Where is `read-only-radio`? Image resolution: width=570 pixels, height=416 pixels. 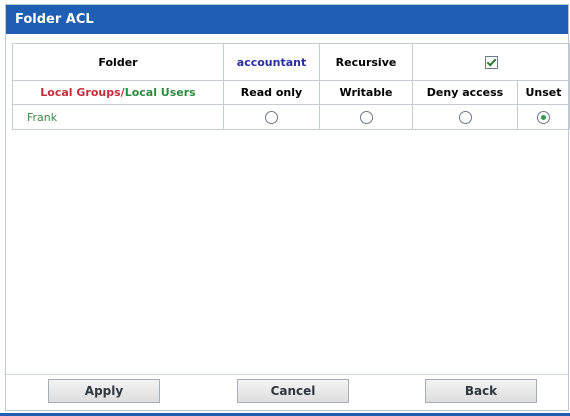 read-only-radio is located at coordinates (271, 117).